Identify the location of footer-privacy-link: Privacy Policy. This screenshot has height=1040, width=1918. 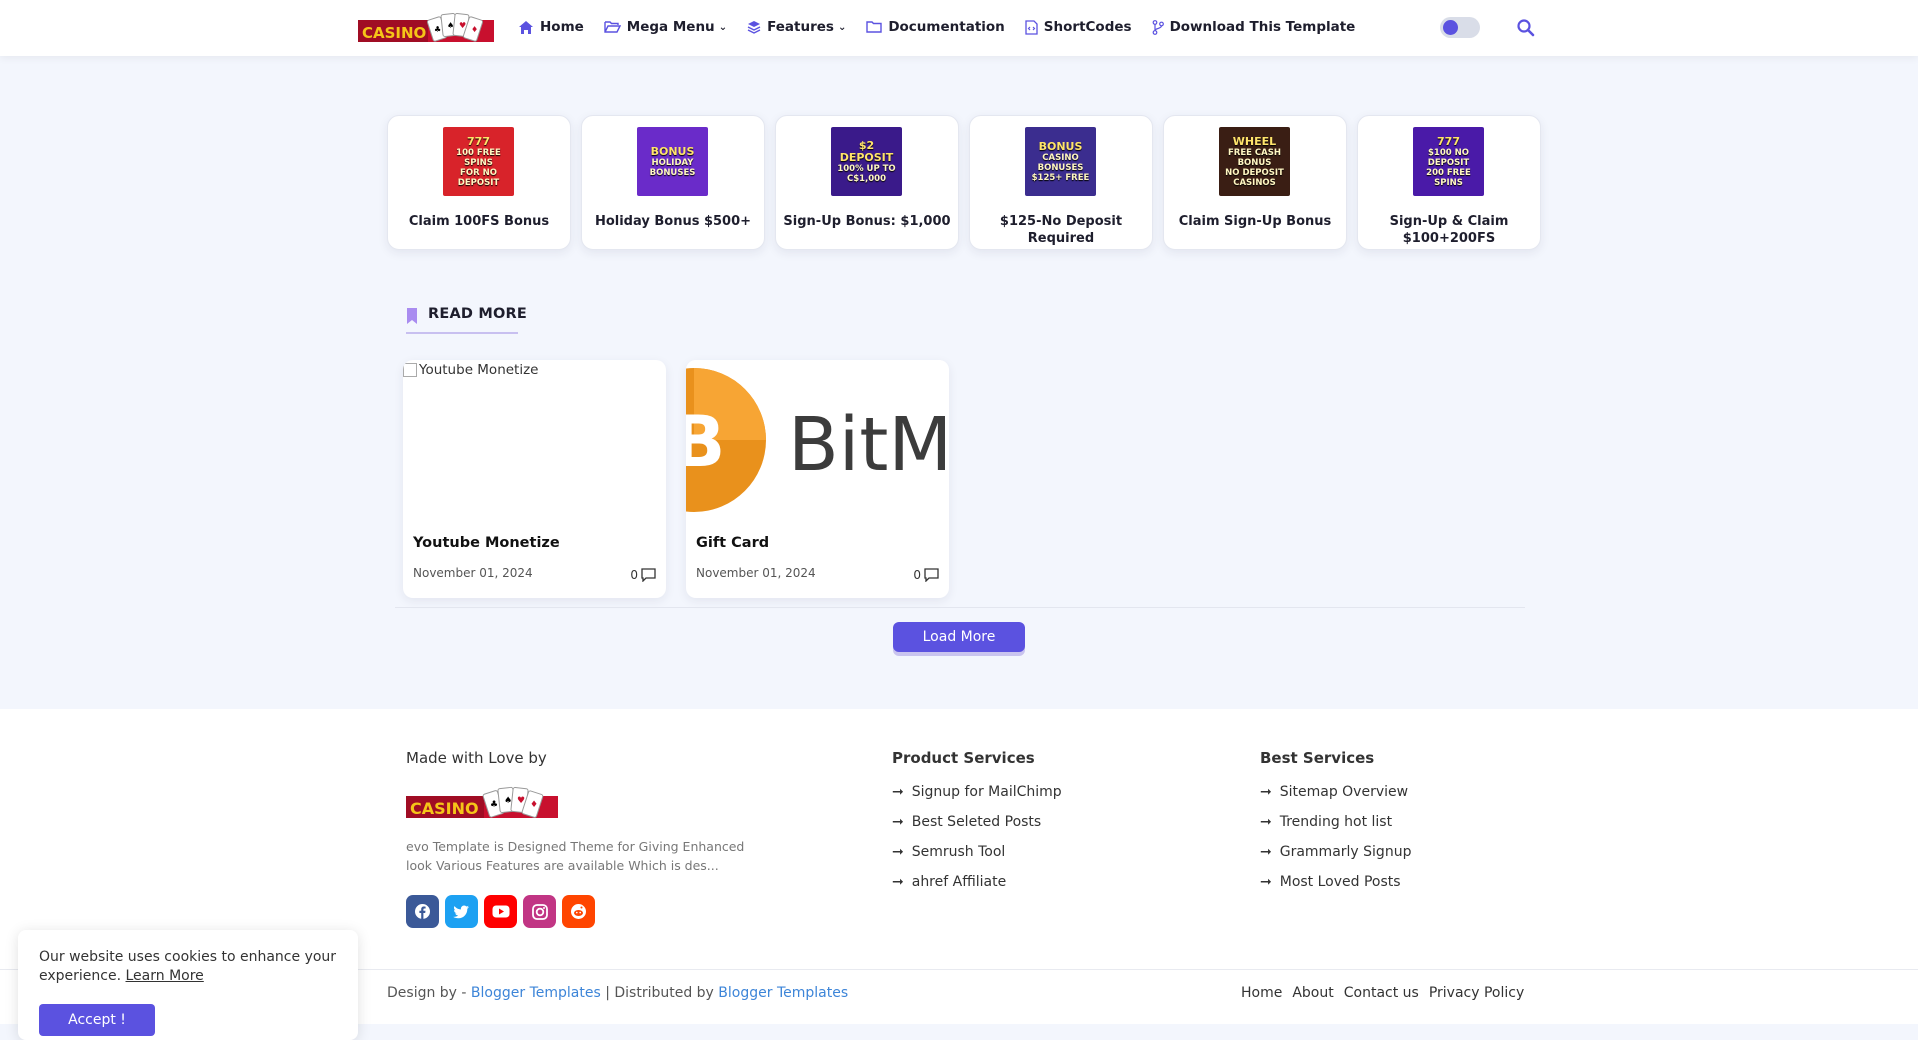
(1476, 993).